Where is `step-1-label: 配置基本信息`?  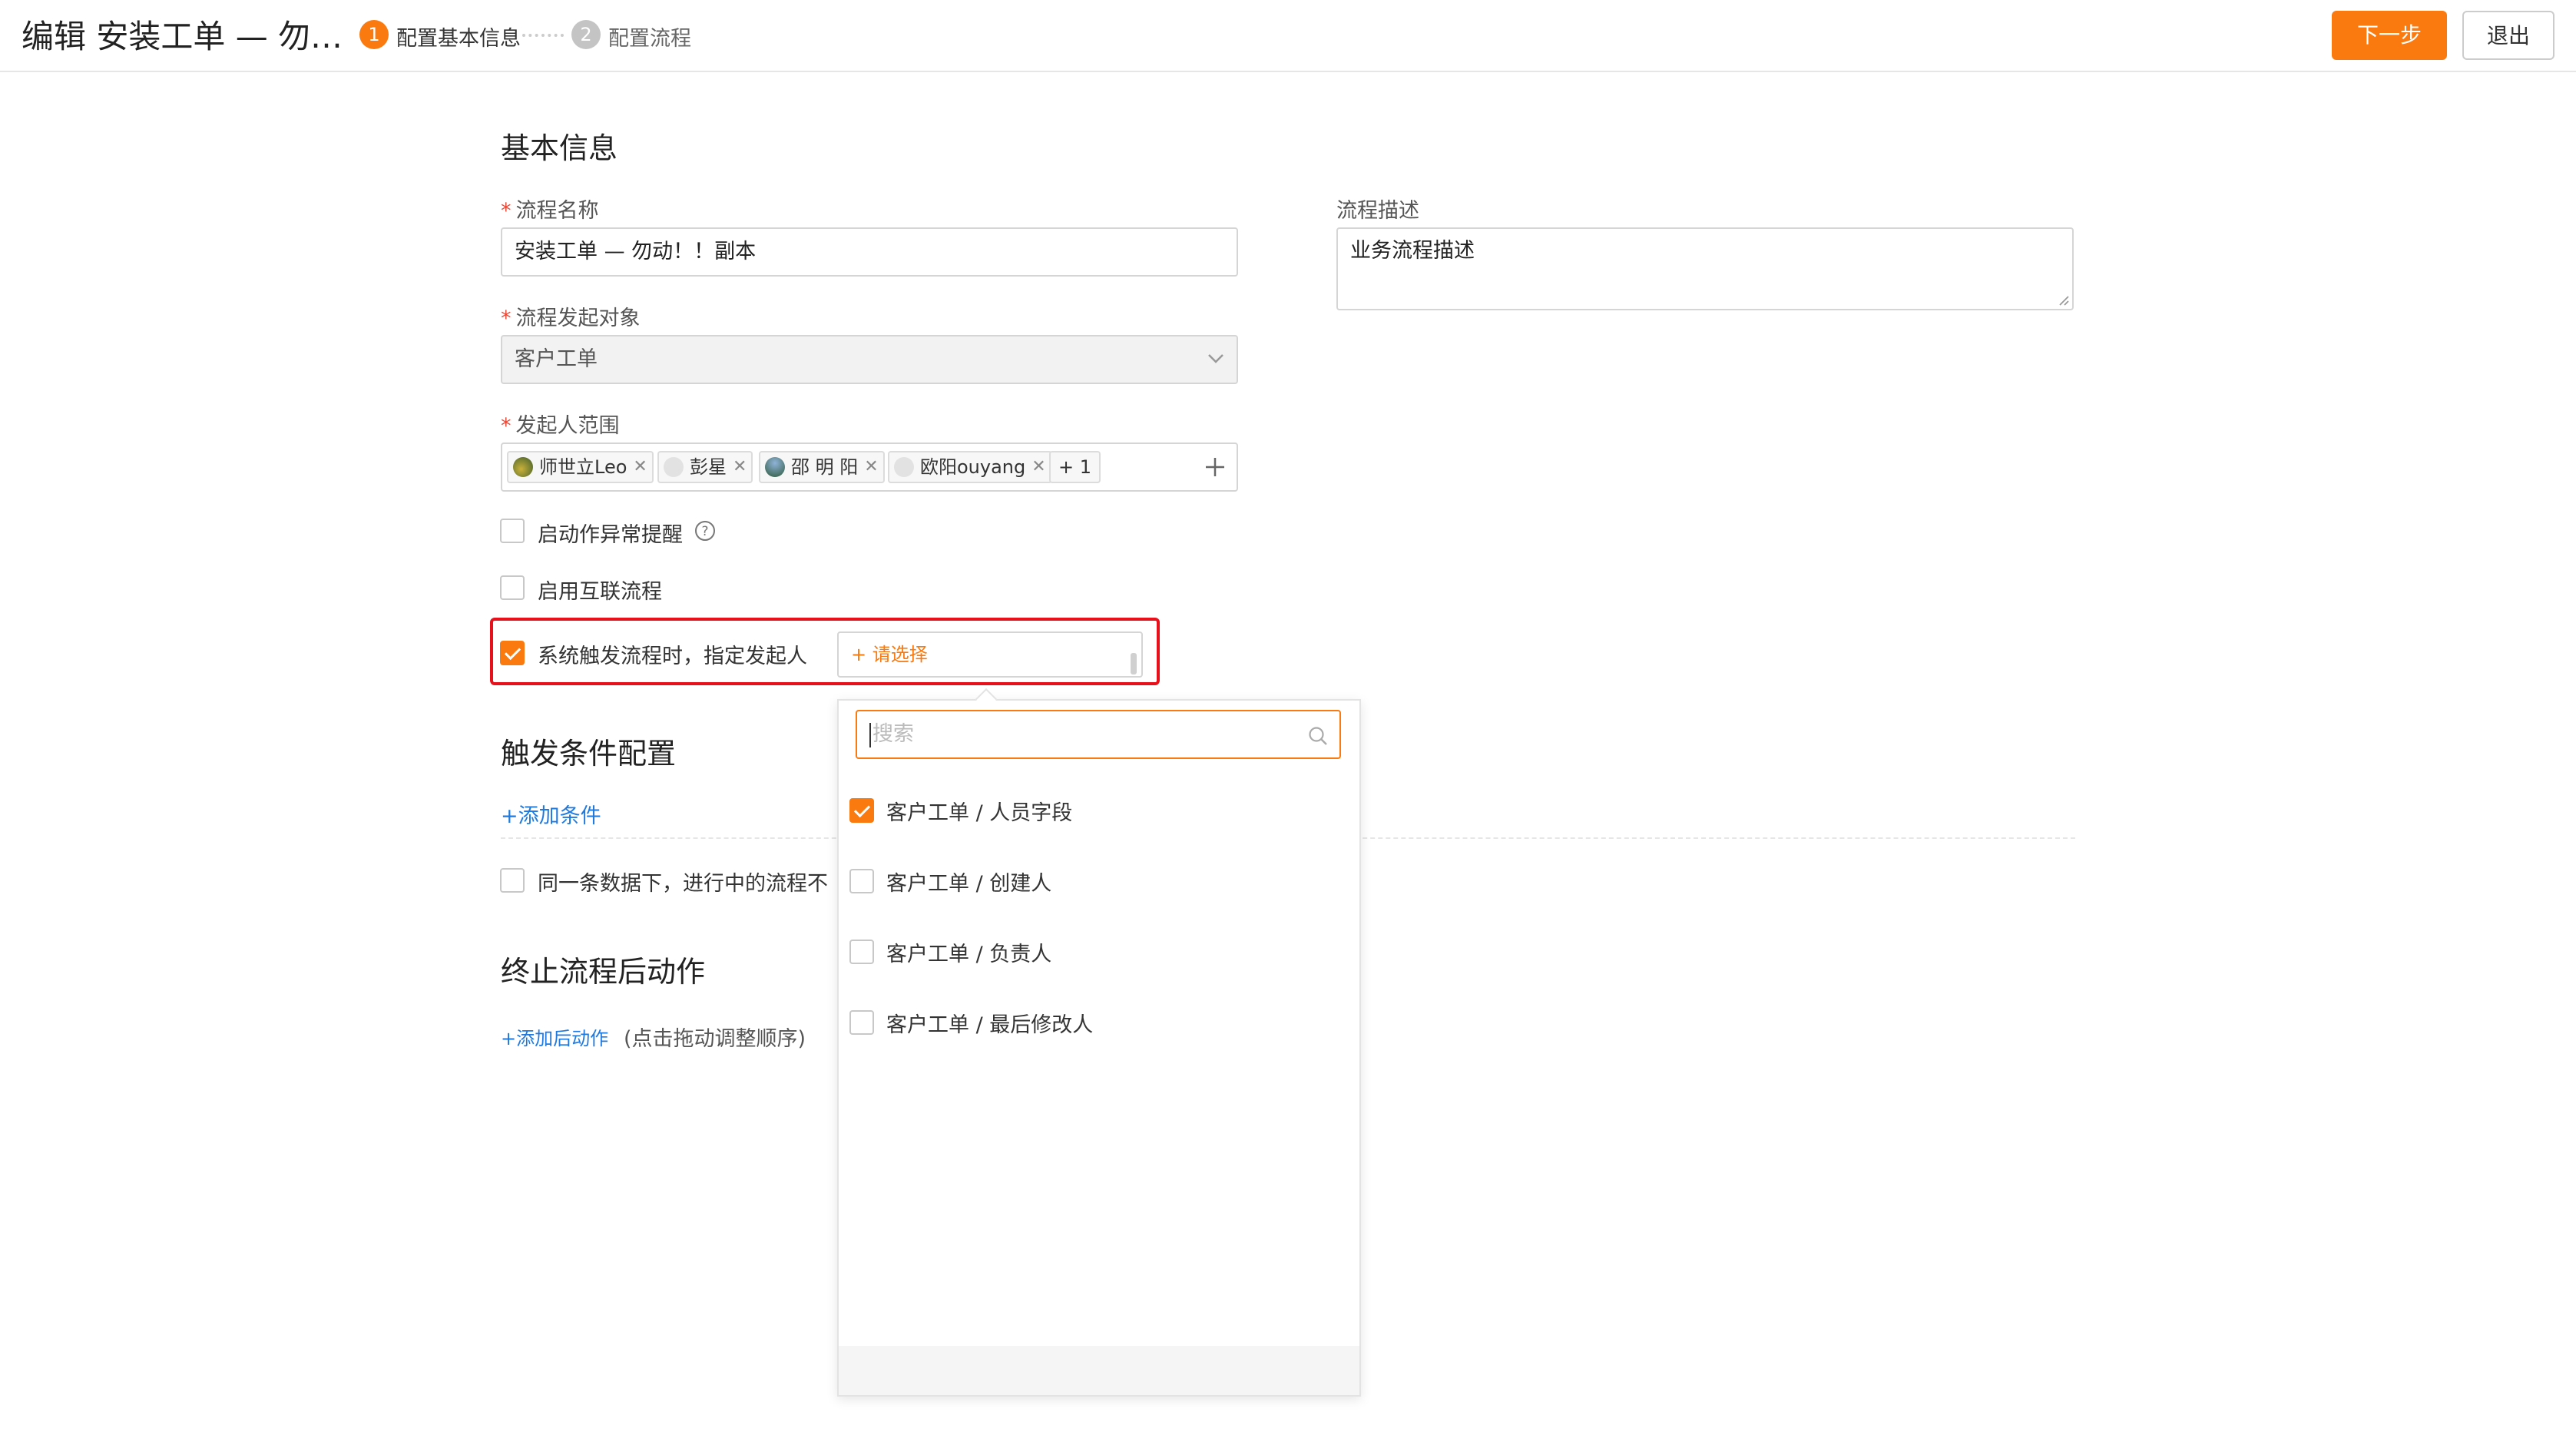
step-1-label: 配置基本信息 is located at coordinates (458, 39).